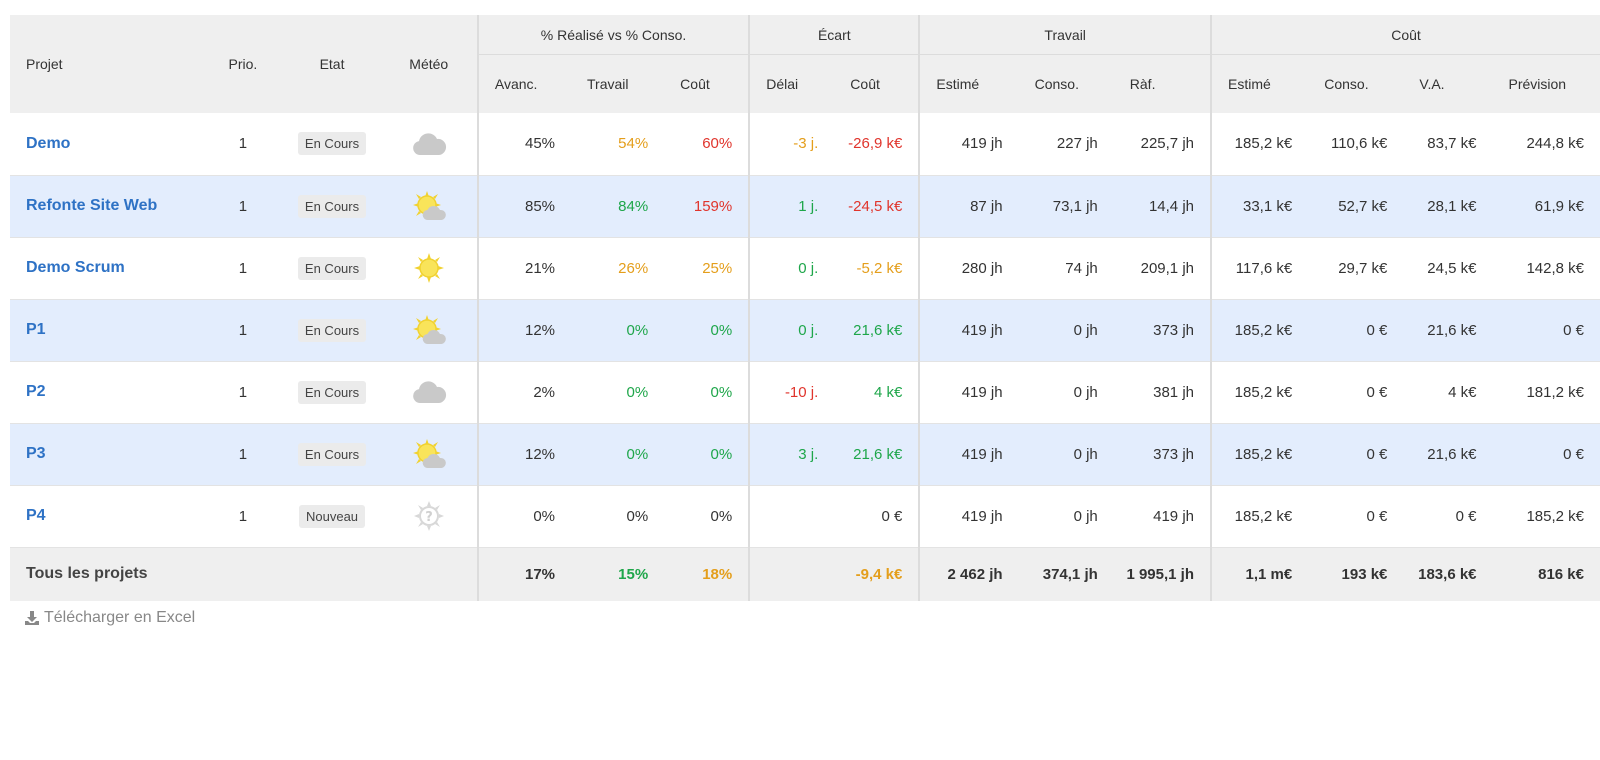 The height and width of the screenshot is (760, 1600). Describe the element at coordinates (331, 64) in the screenshot. I see `header-etat: Etat` at that location.